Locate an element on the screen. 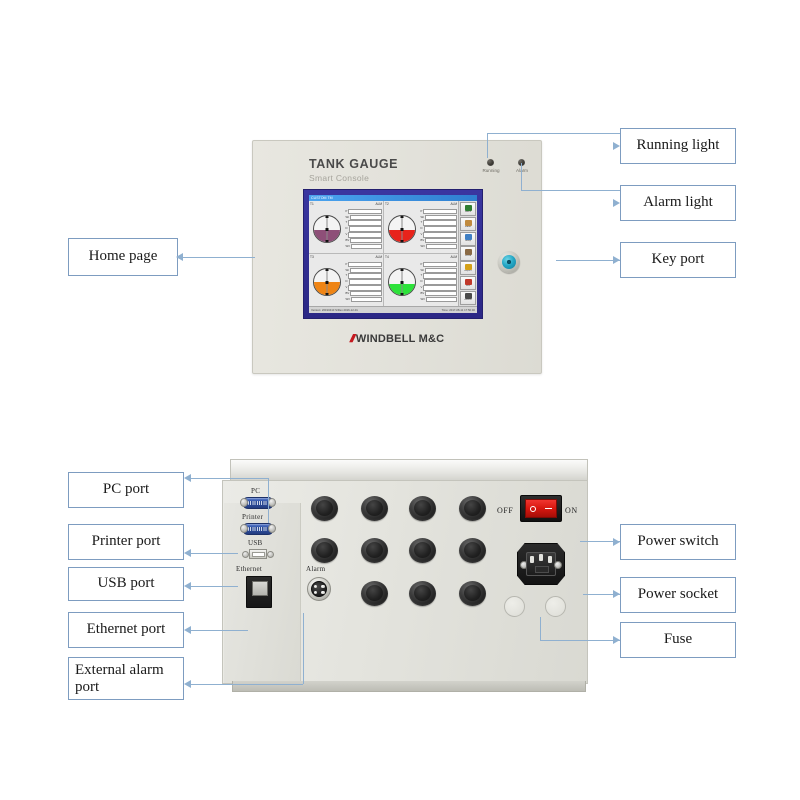 This screenshot has width=800, height=800. callout-power-socket: Power socket is located at coordinates (678, 595).